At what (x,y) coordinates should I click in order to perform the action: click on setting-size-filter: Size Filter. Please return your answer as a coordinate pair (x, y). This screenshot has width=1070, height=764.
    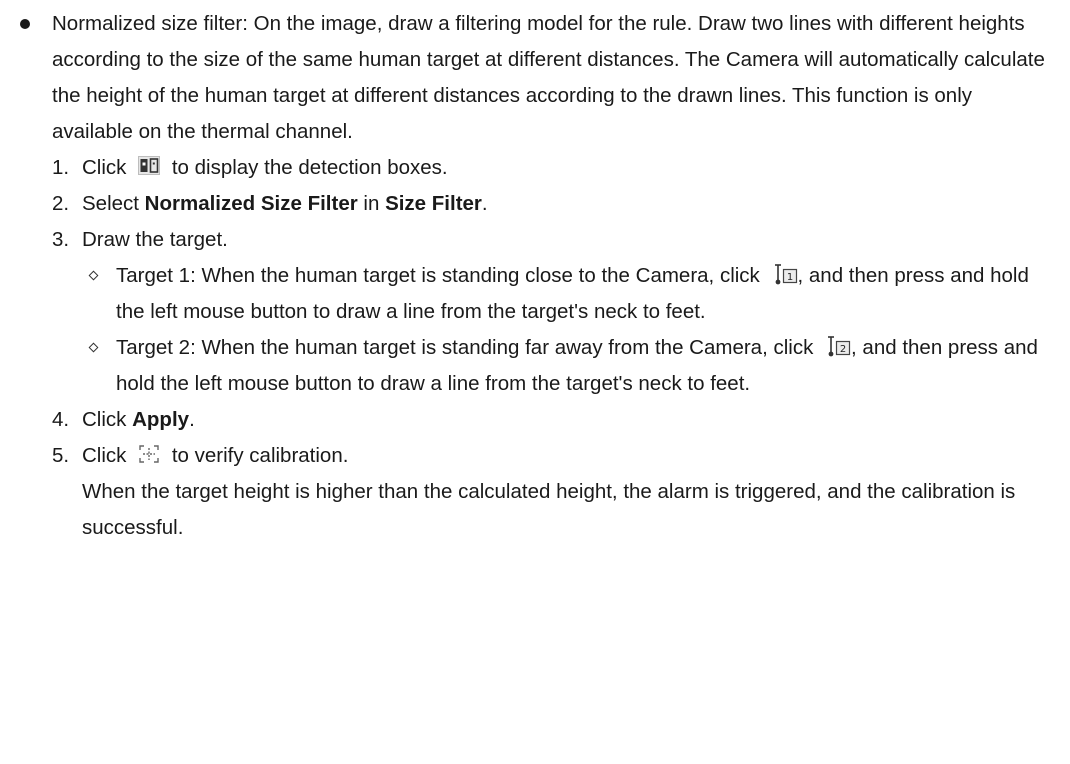
    Looking at the image, I should click on (433, 203).